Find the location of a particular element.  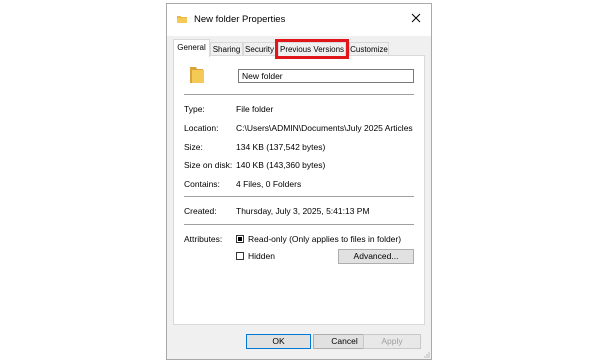

hidden-checkbox-row: Hidden is located at coordinates (255, 256).